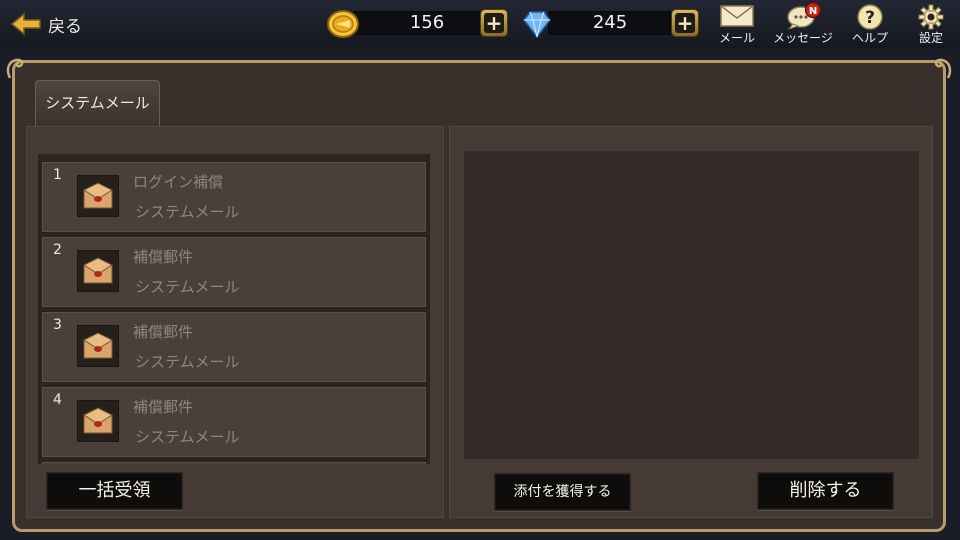 This screenshot has width=960, height=540. Describe the element at coordinates (25, 24) in the screenshot. I see `back-arrow-icon` at that location.